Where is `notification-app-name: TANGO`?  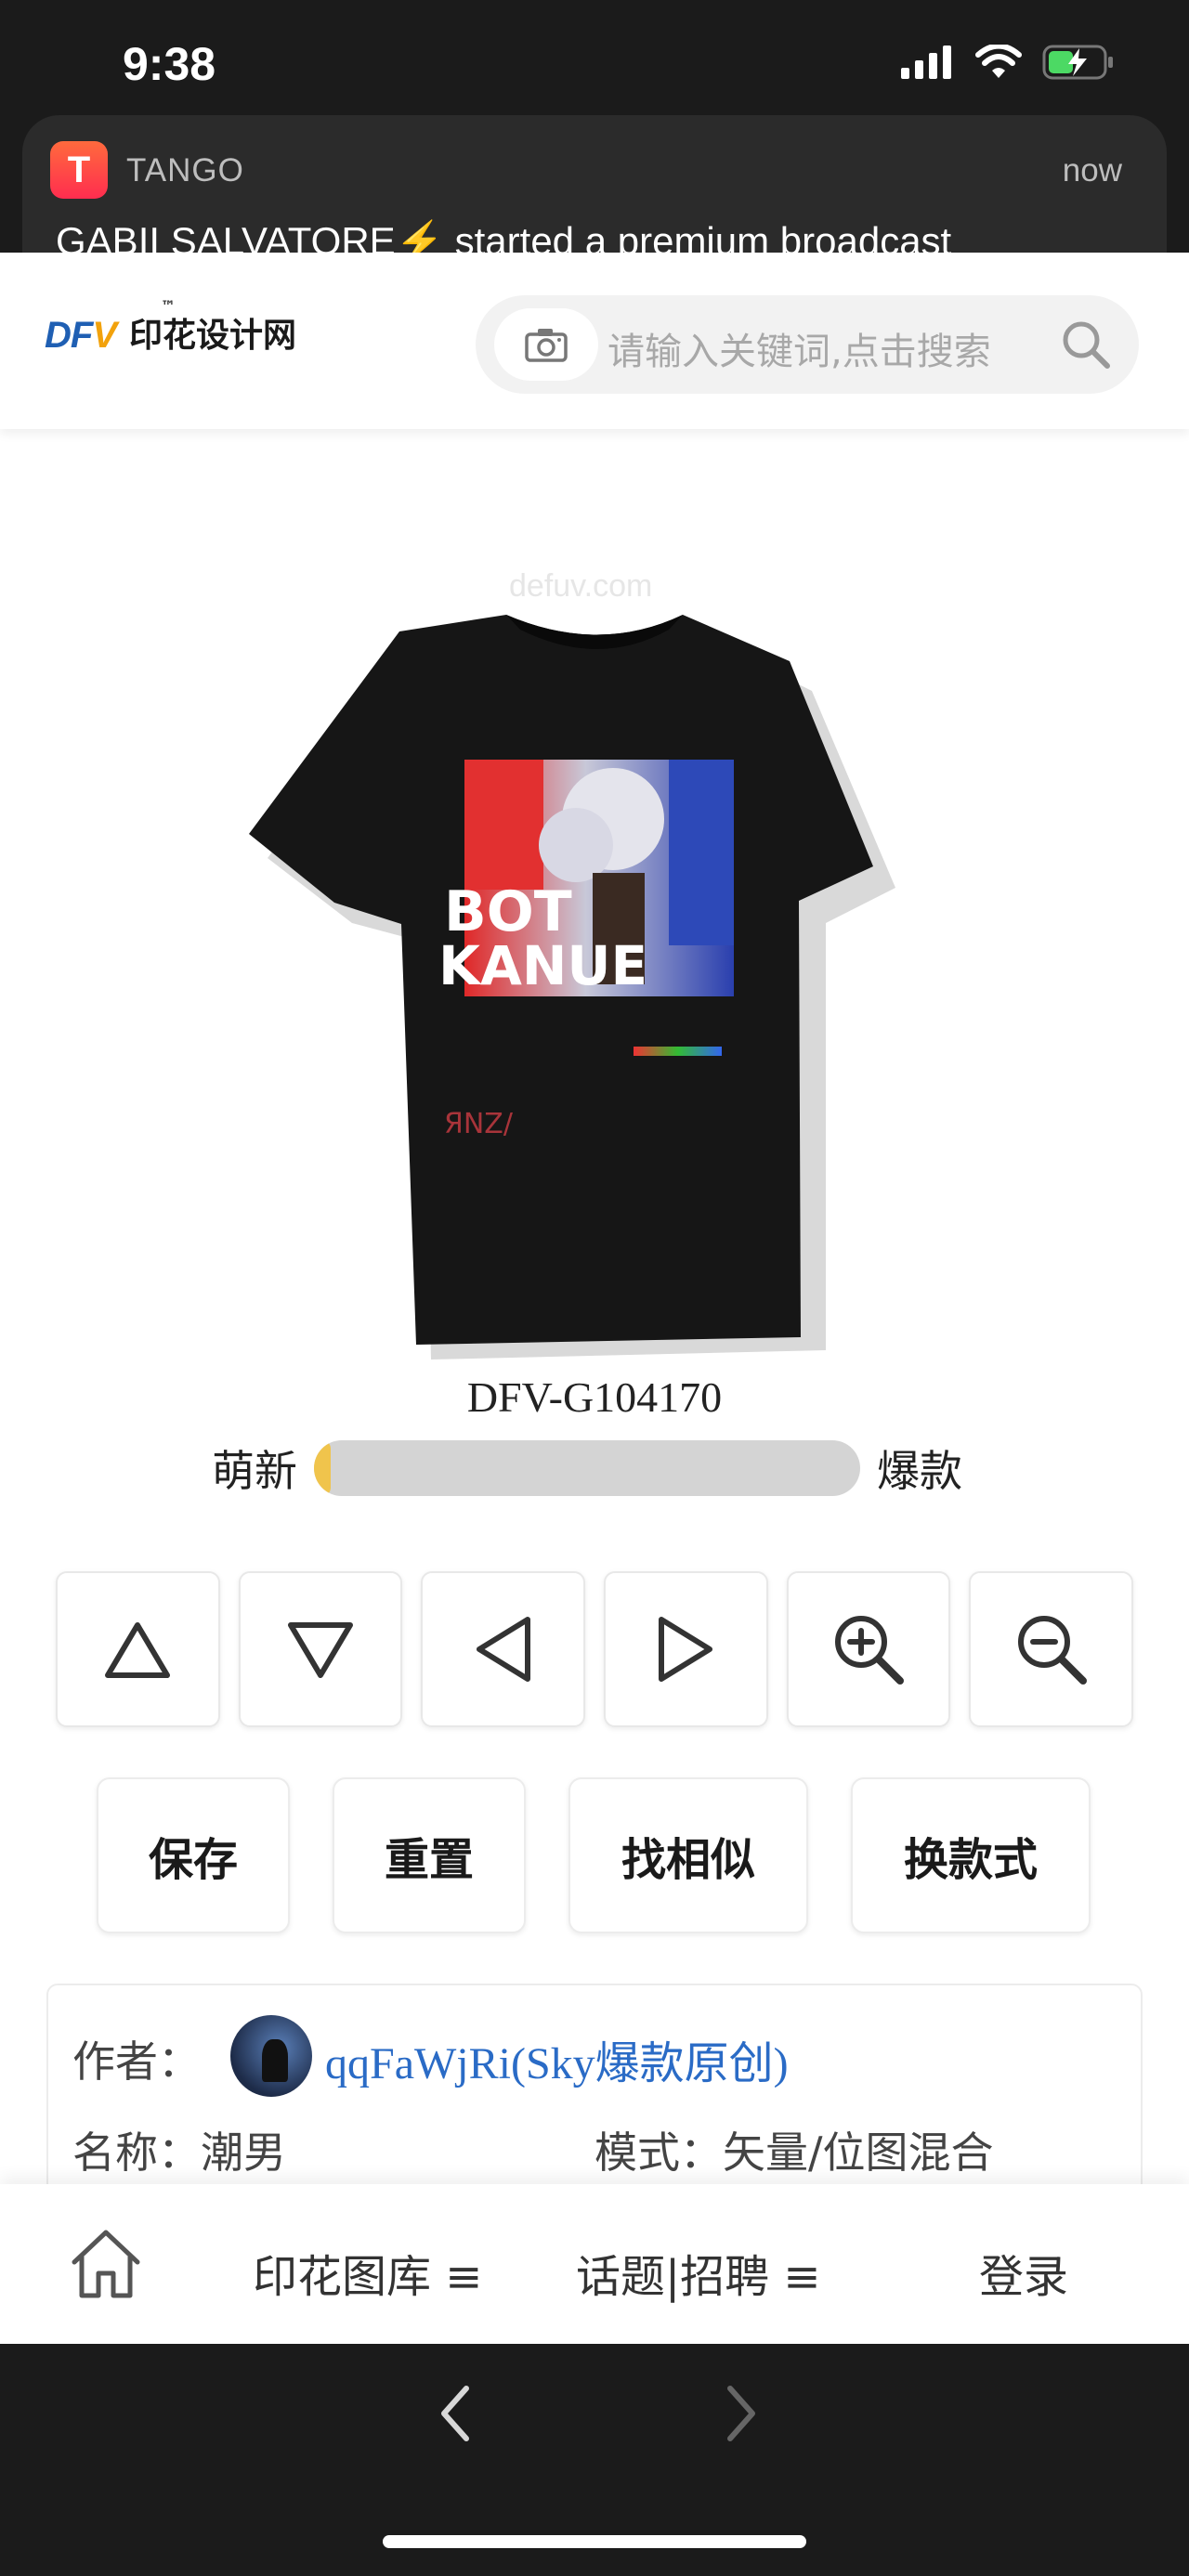
notification-app-name: TANGO is located at coordinates (185, 171).